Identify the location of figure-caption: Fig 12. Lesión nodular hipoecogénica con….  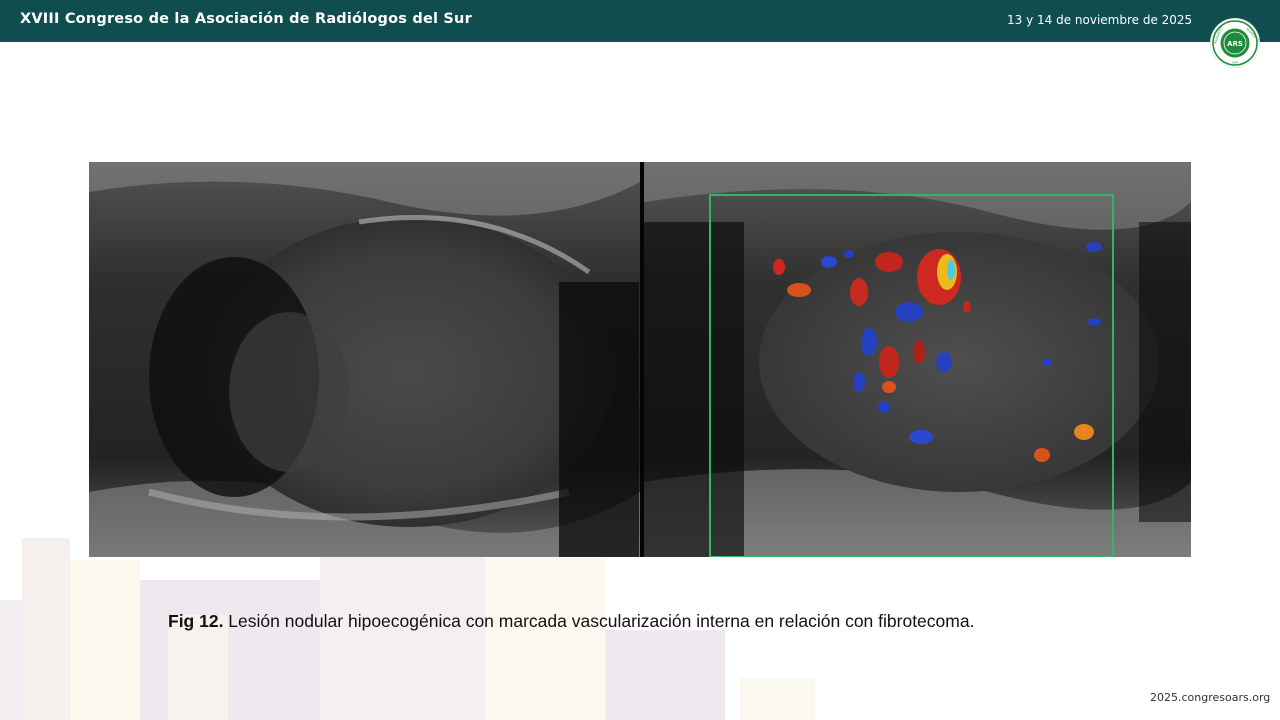
(571, 621).